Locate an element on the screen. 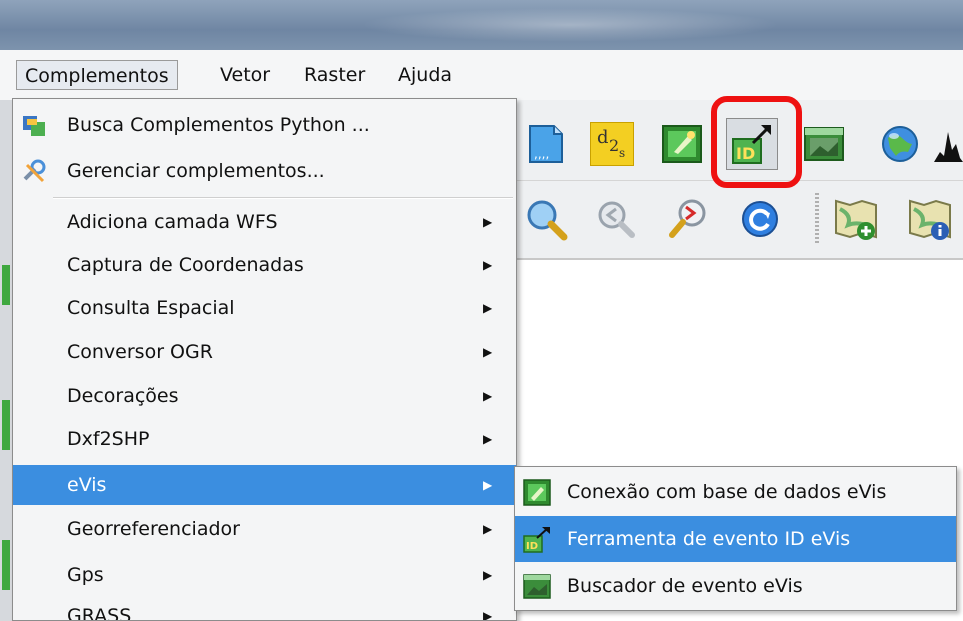  menu-item-label: Decorações is located at coordinates (123, 396).